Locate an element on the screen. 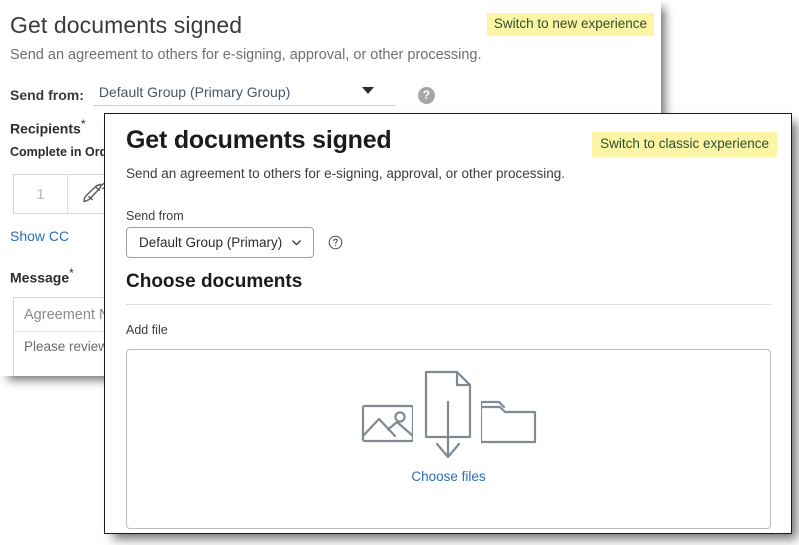 The height and width of the screenshot is (545, 799). modal-send-from-select: Default Group (Primary) is located at coordinates (220, 242).